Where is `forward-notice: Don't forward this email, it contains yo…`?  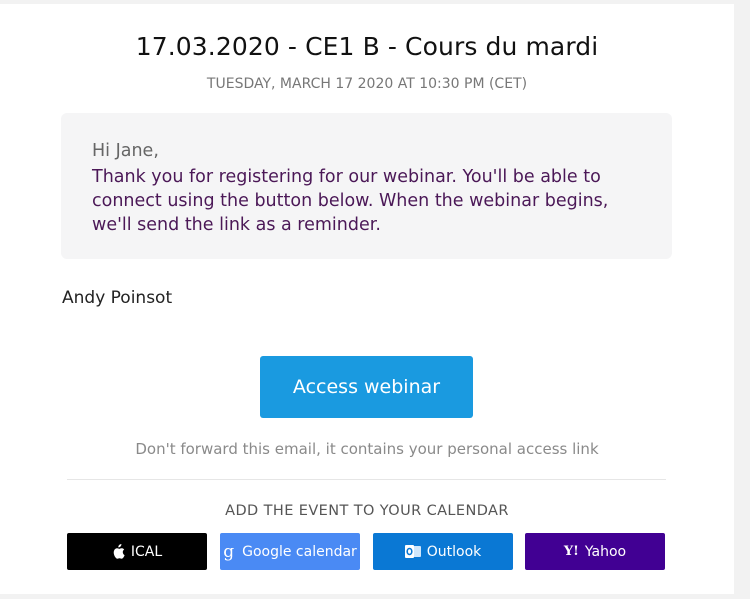
forward-notice: Don't forward this email, it contains yo… is located at coordinates (367, 449).